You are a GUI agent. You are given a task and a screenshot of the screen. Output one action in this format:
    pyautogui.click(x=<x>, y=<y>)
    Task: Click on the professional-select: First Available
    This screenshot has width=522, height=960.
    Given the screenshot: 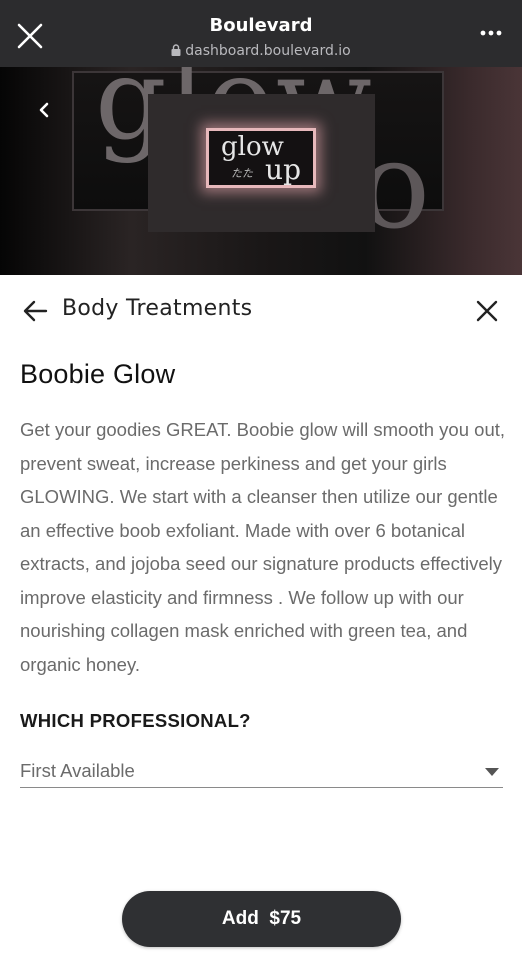 What is the action you would take?
    pyautogui.click(x=261, y=770)
    